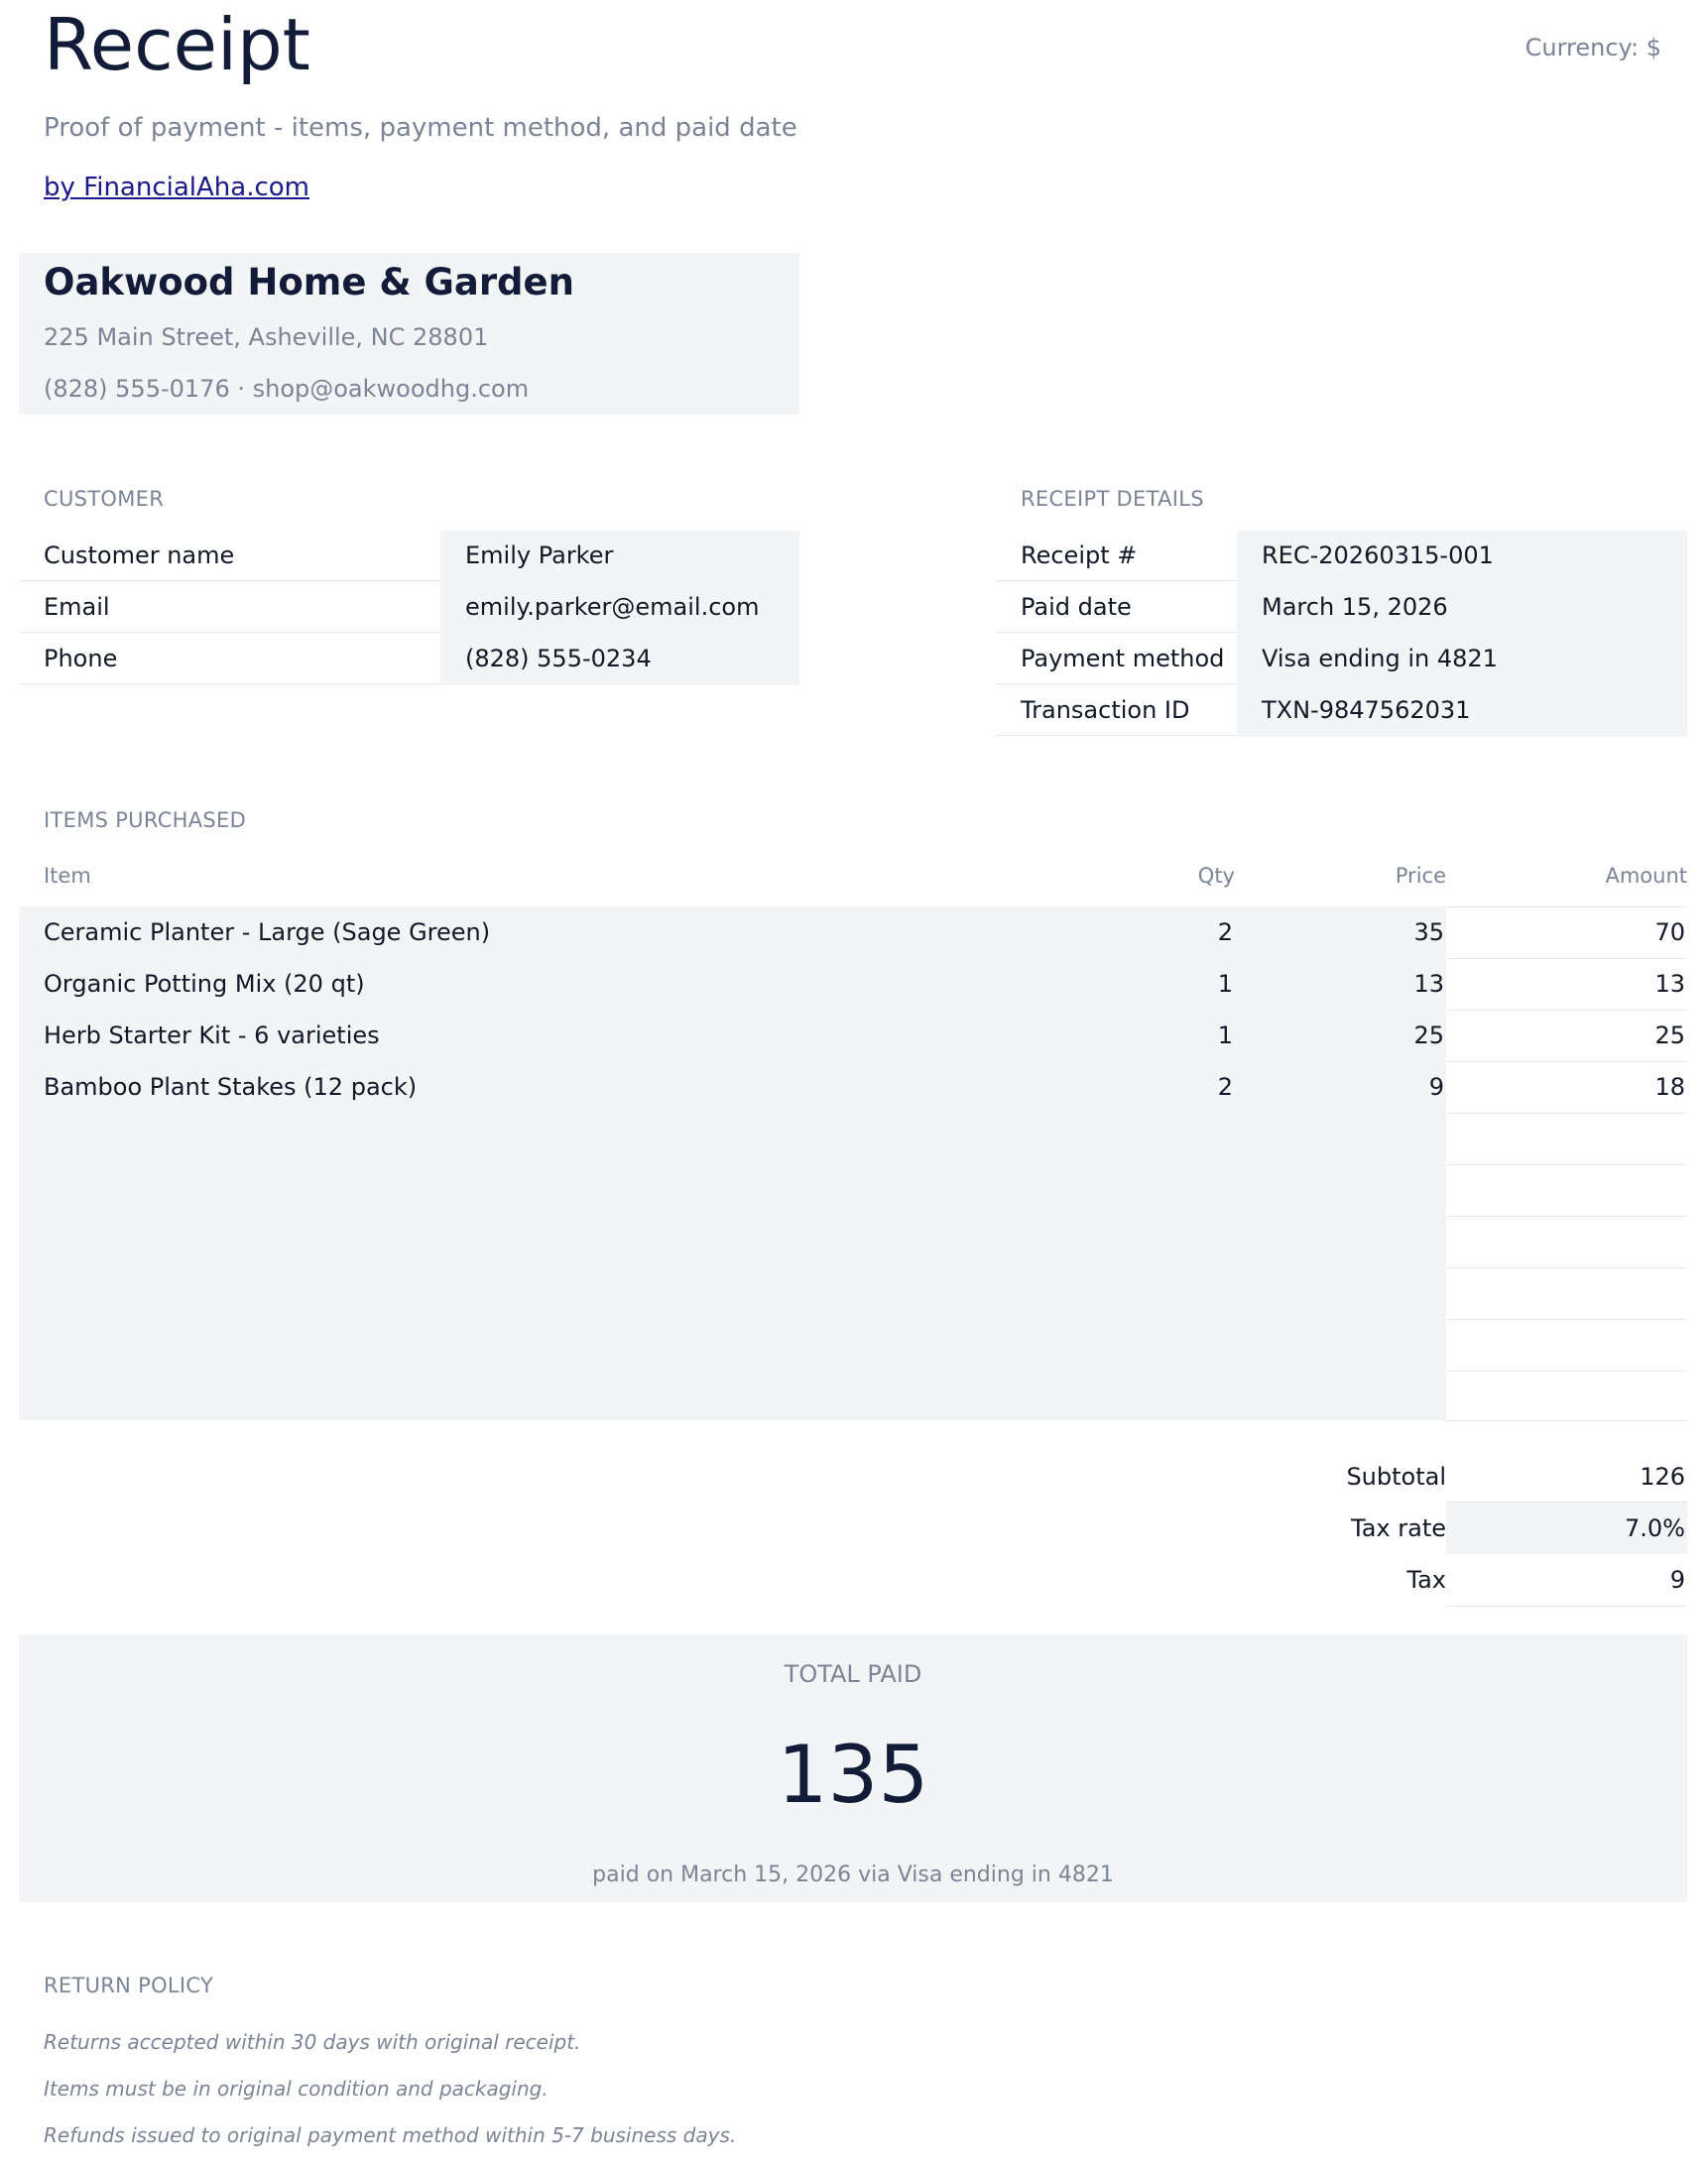 Image resolution: width=1708 pixels, height=2166 pixels. I want to click on customer-row: Phone (828) 555-0234, so click(409, 659).